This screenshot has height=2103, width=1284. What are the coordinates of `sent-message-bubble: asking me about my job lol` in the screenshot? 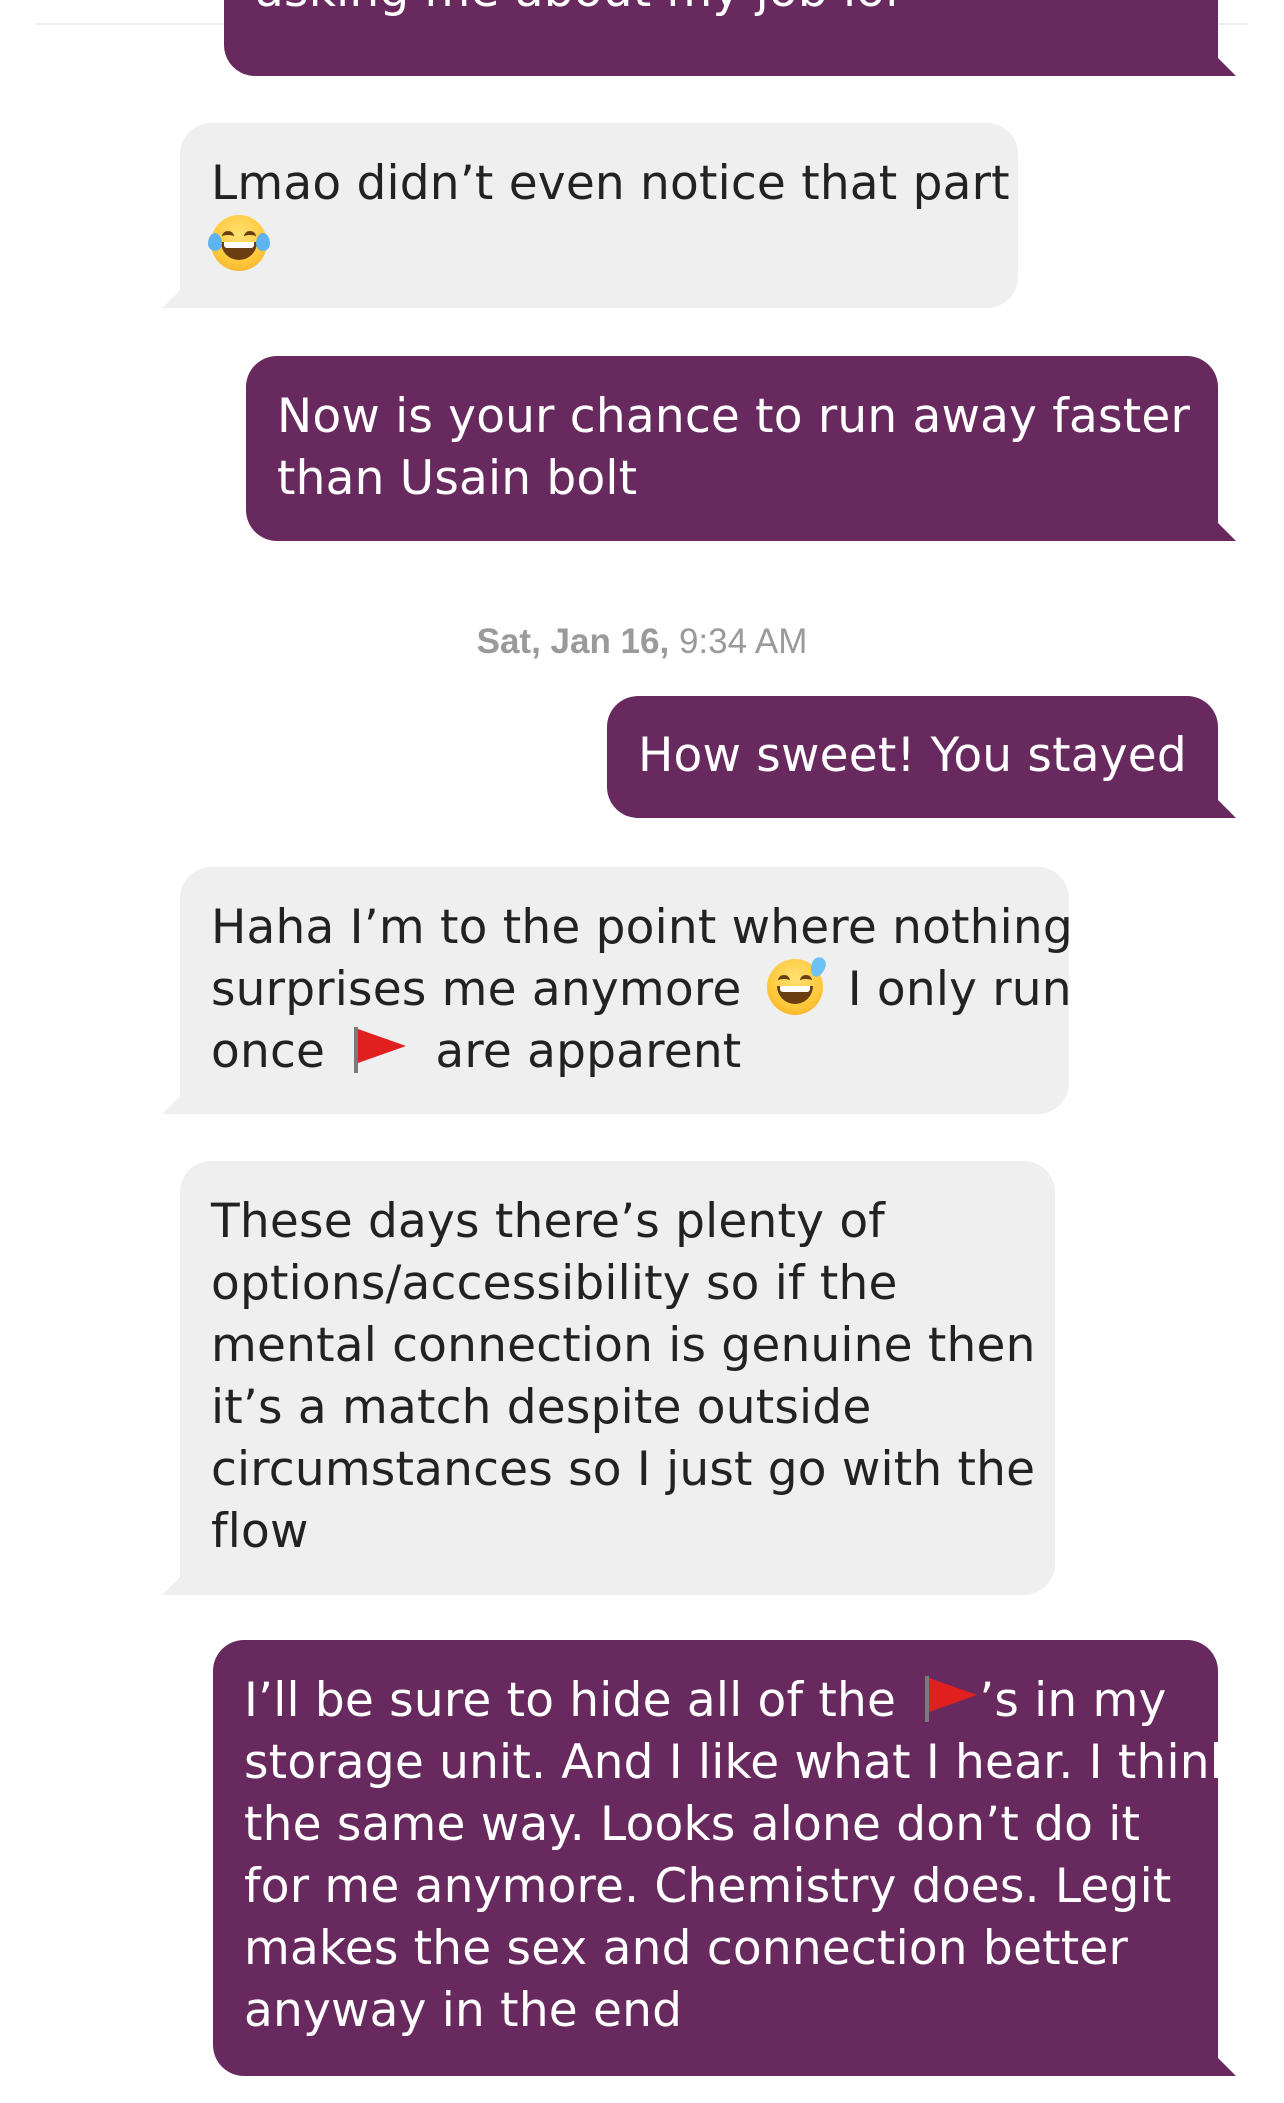 It's located at (730, 38).